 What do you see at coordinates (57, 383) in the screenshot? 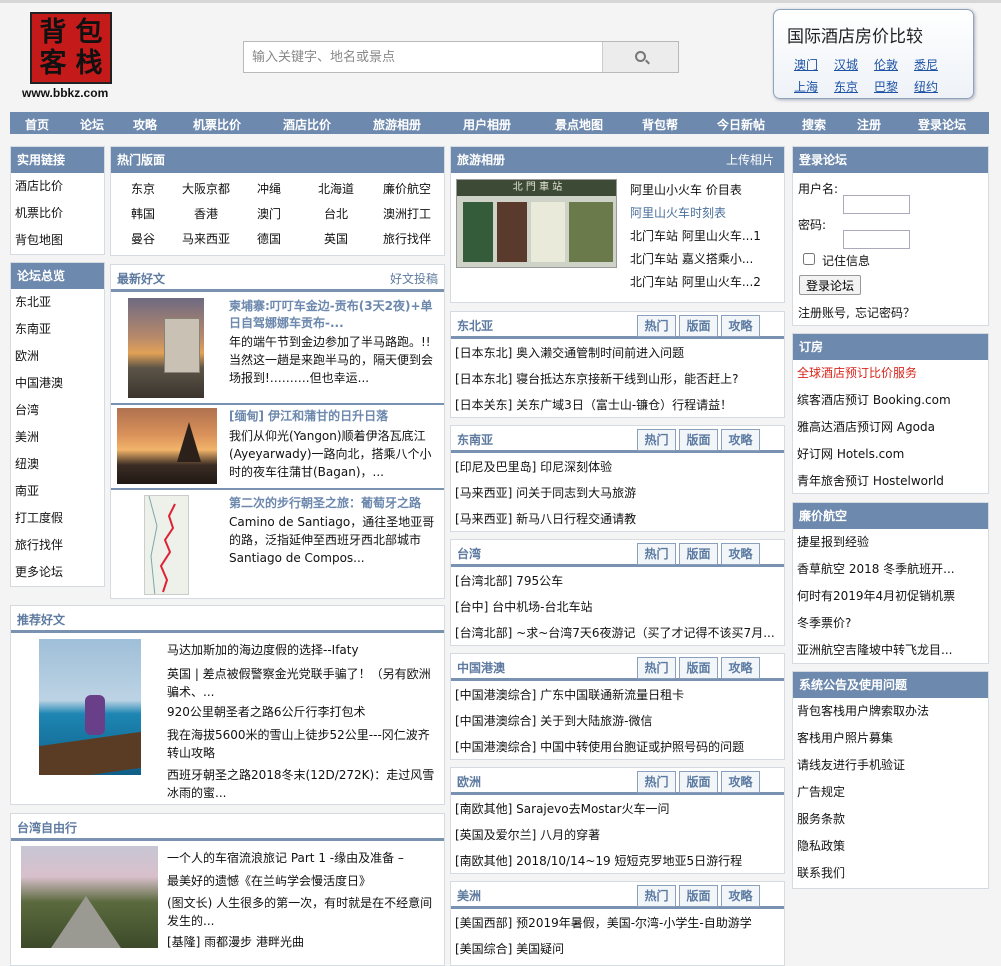
I see `forum-link: 中国港澳` at bounding box center [57, 383].